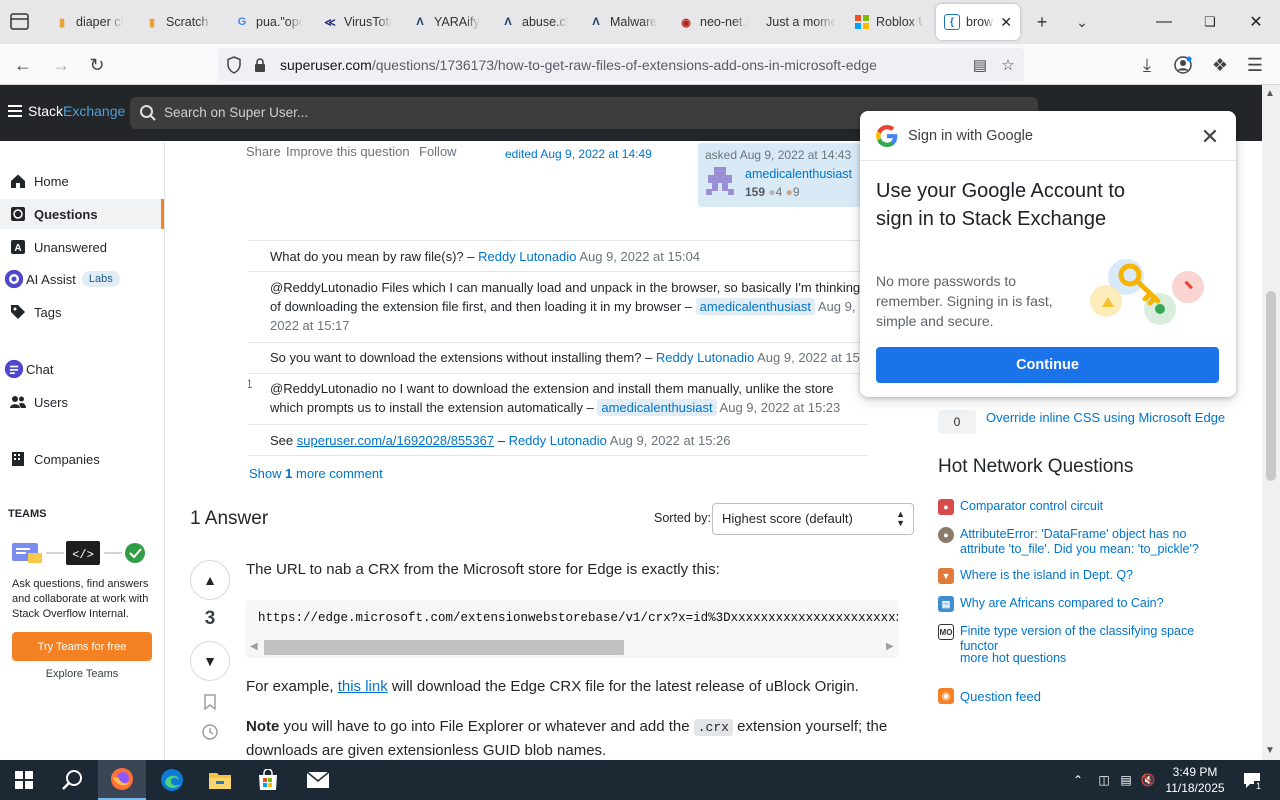 This screenshot has width=1280, height=800. Describe the element at coordinates (1183, 65) in the screenshot. I see `account-icon` at that location.